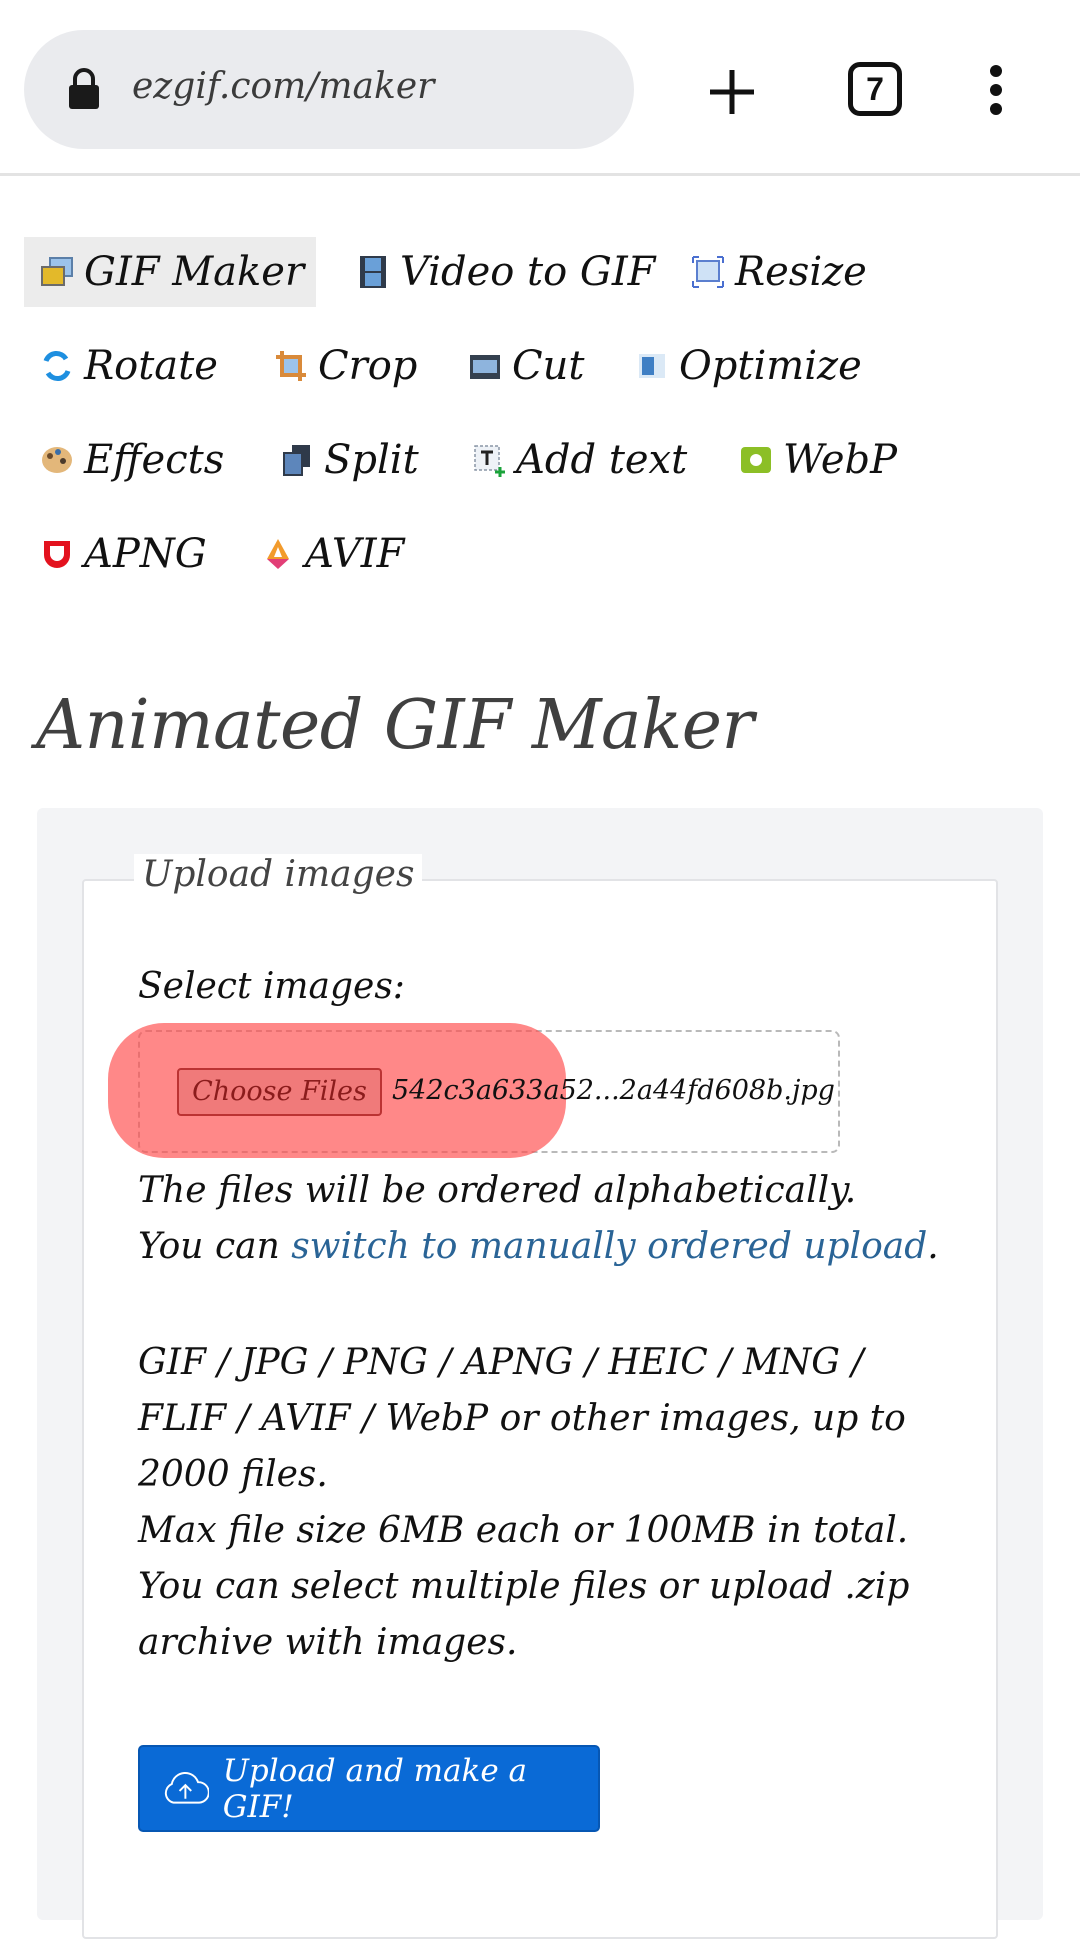  I want to click on nav-label: APNG, so click(145, 554).